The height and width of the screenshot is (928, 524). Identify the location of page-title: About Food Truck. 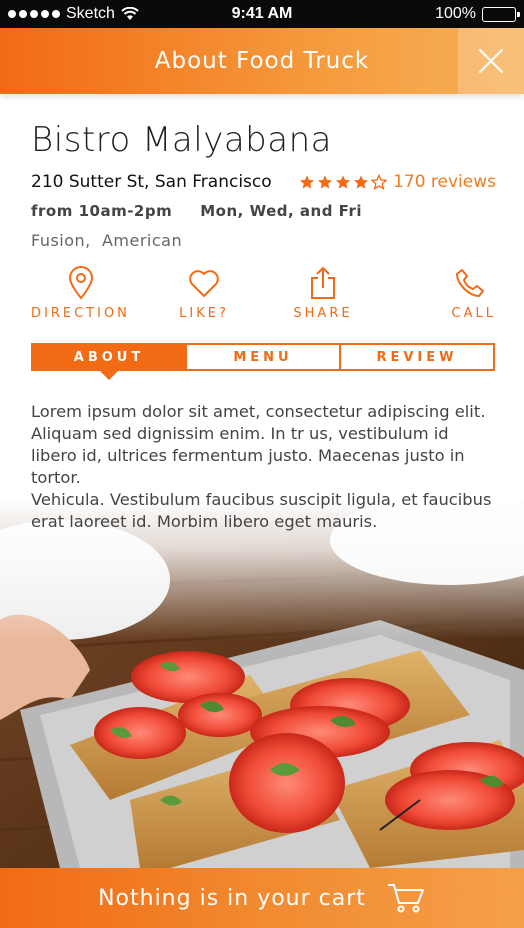
(262, 61).